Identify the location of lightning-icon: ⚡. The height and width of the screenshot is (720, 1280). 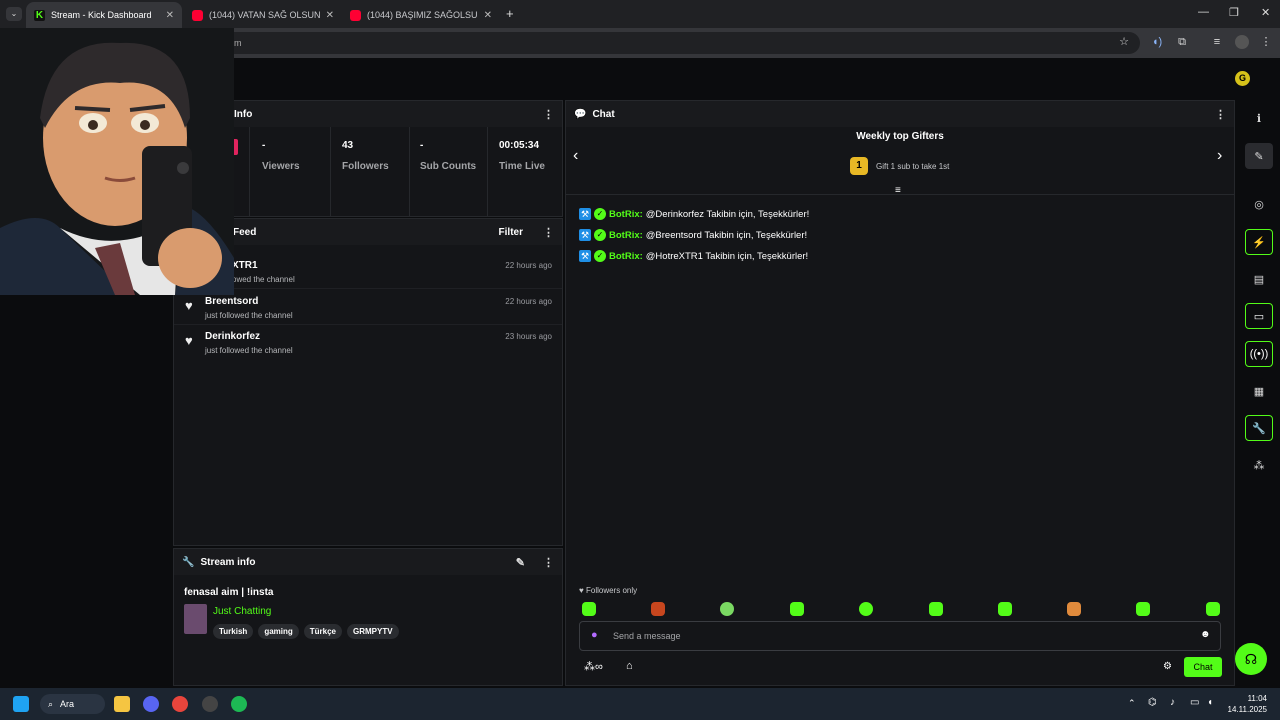
(1259, 242).